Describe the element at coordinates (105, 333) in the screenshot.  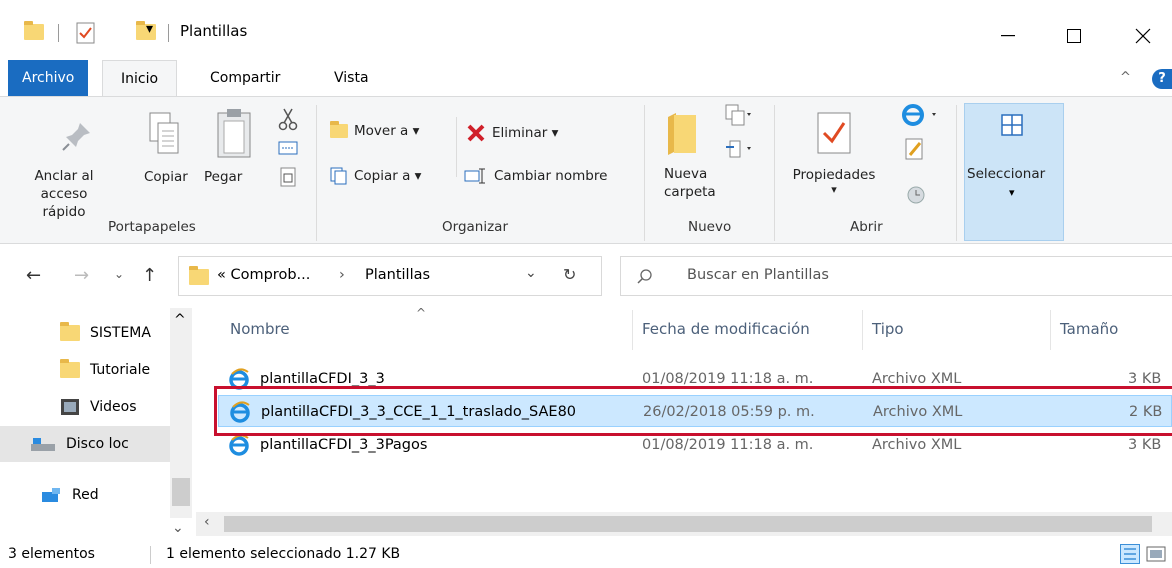
I see `nav-item-sistema: SISTEMA` at that location.